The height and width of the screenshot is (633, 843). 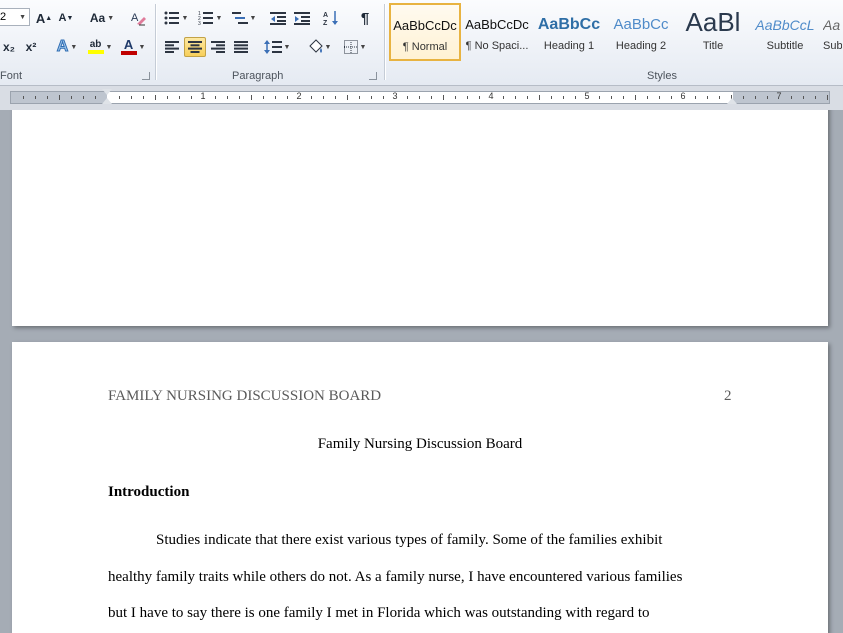 I want to click on sort-button: AZ, so click(x=332, y=18).